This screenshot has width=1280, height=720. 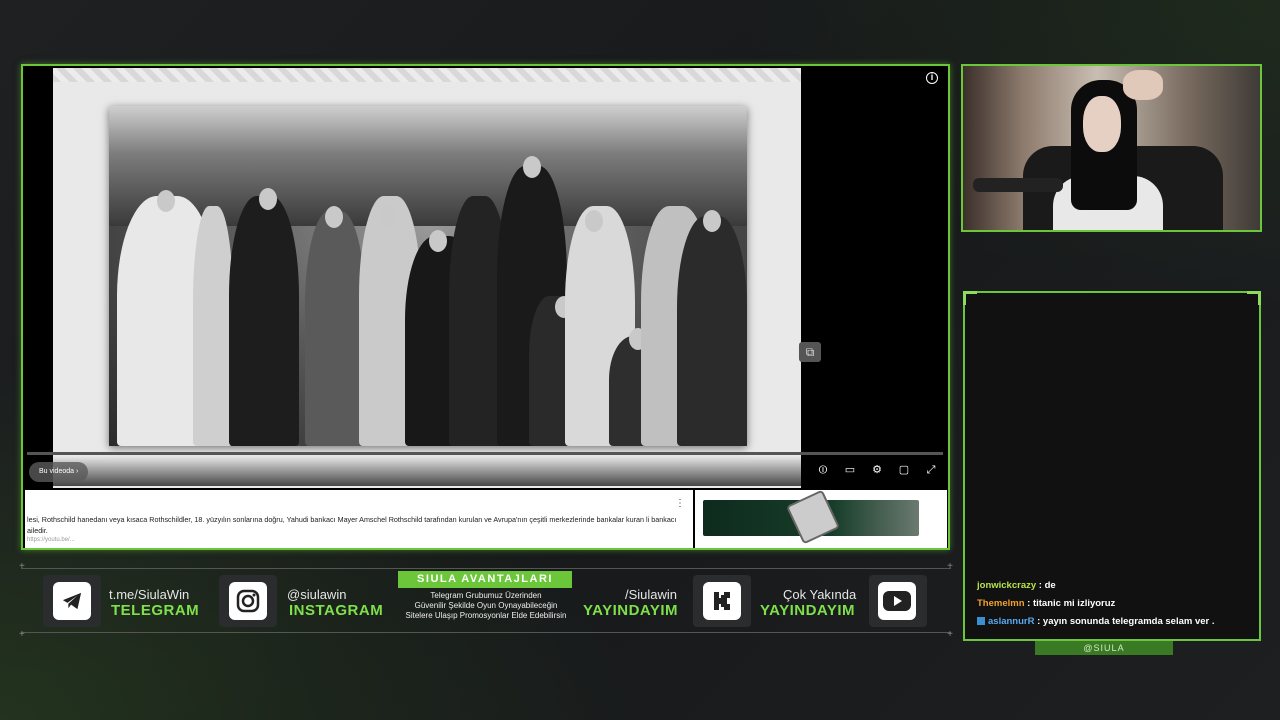 I want to click on telegram-url: t.me/SiulaWin, so click(x=149, y=594).